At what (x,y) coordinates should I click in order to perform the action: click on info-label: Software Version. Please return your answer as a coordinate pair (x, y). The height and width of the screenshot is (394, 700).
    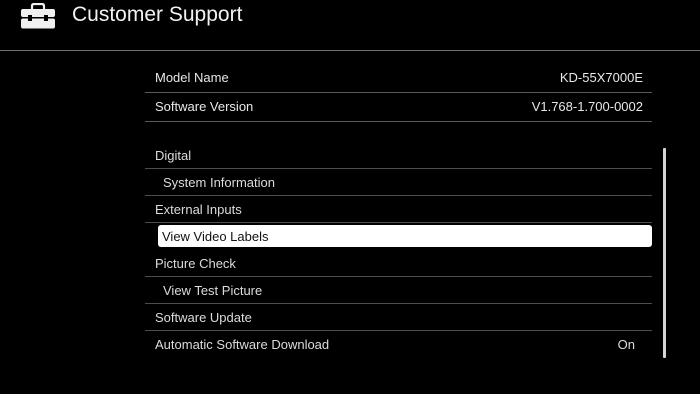
    Looking at the image, I should click on (204, 106).